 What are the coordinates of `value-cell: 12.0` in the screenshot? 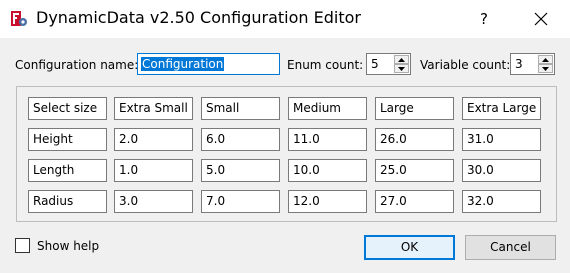 It's located at (327, 201).